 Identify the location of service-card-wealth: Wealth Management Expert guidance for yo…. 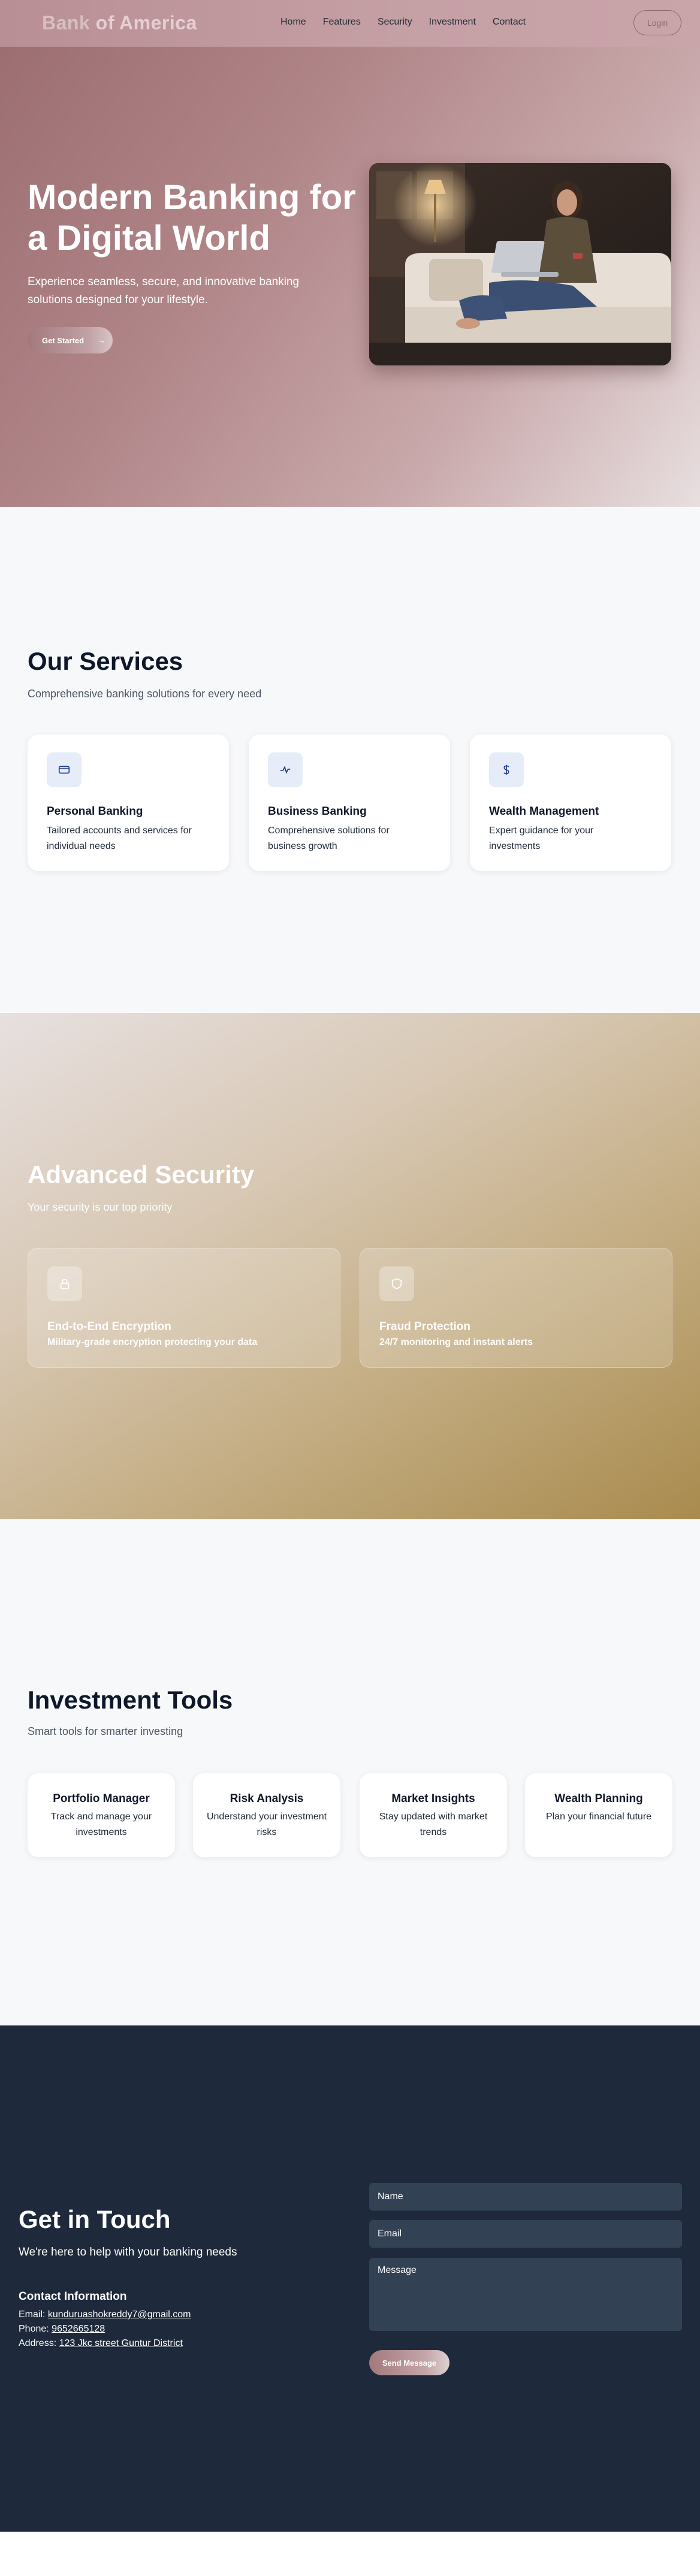
(570, 802).